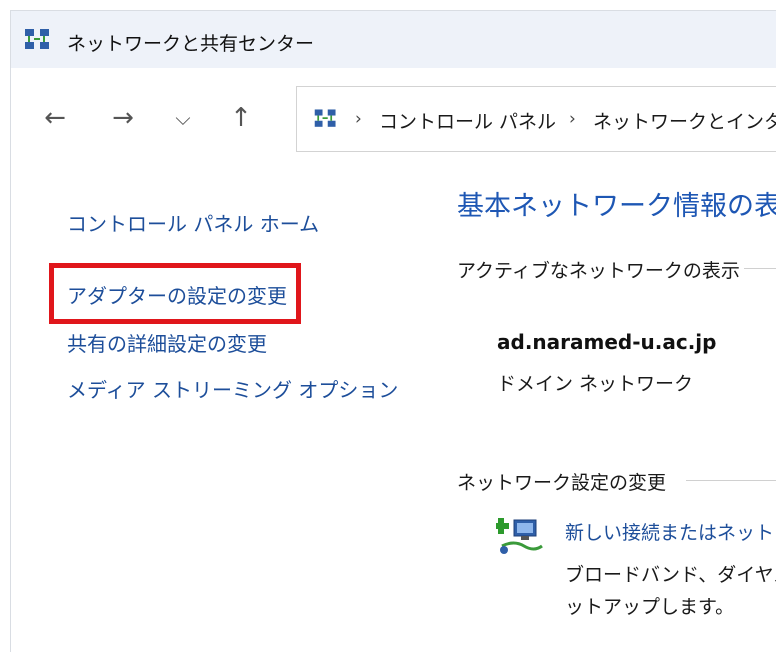  Describe the element at coordinates (467, 120) in the screenshot. I see `breadcrumb-control-panel: コントロール パネル` at that location.